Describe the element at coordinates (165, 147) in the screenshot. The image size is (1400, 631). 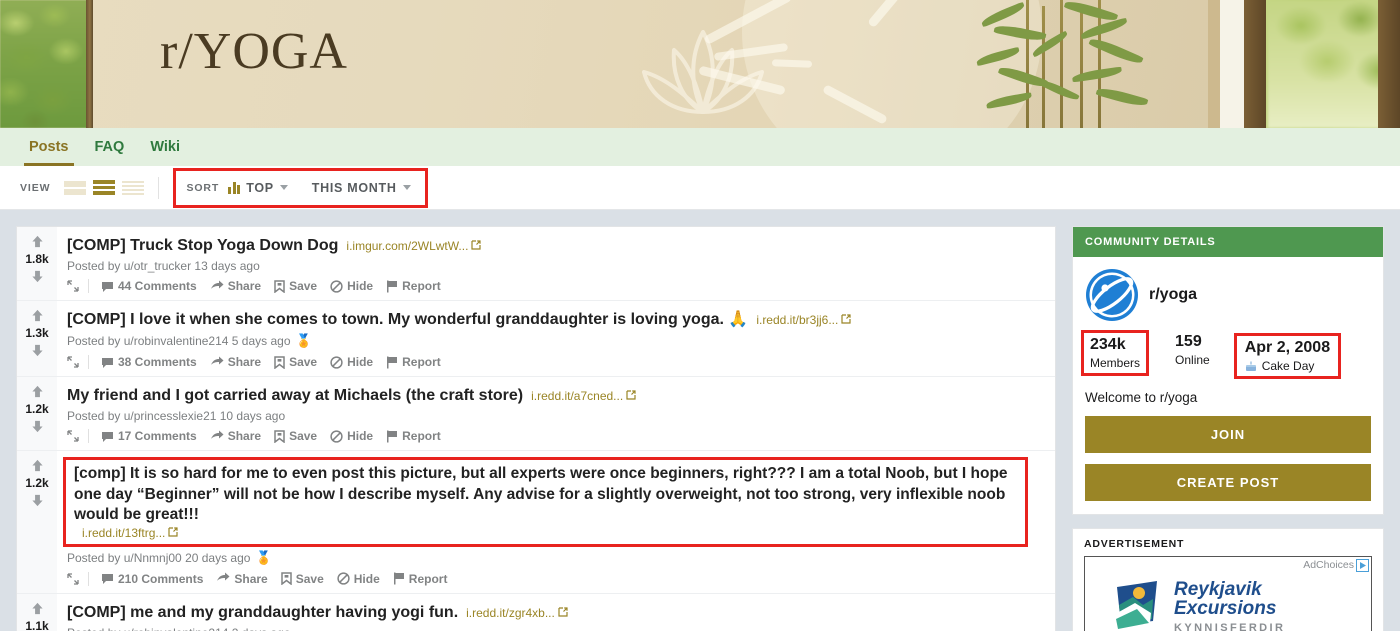
I see `tab-wiki: Wiki` at that location.